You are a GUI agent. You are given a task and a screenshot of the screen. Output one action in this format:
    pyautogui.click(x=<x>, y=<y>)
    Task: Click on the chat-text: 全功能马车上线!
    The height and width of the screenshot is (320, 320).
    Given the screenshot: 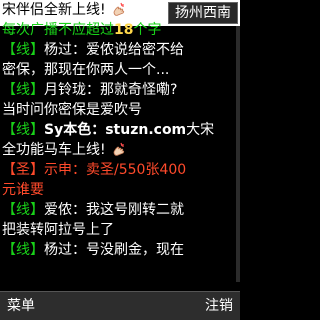 What is the action you would take?
    pyautogui.click(x=54, y=150)
    